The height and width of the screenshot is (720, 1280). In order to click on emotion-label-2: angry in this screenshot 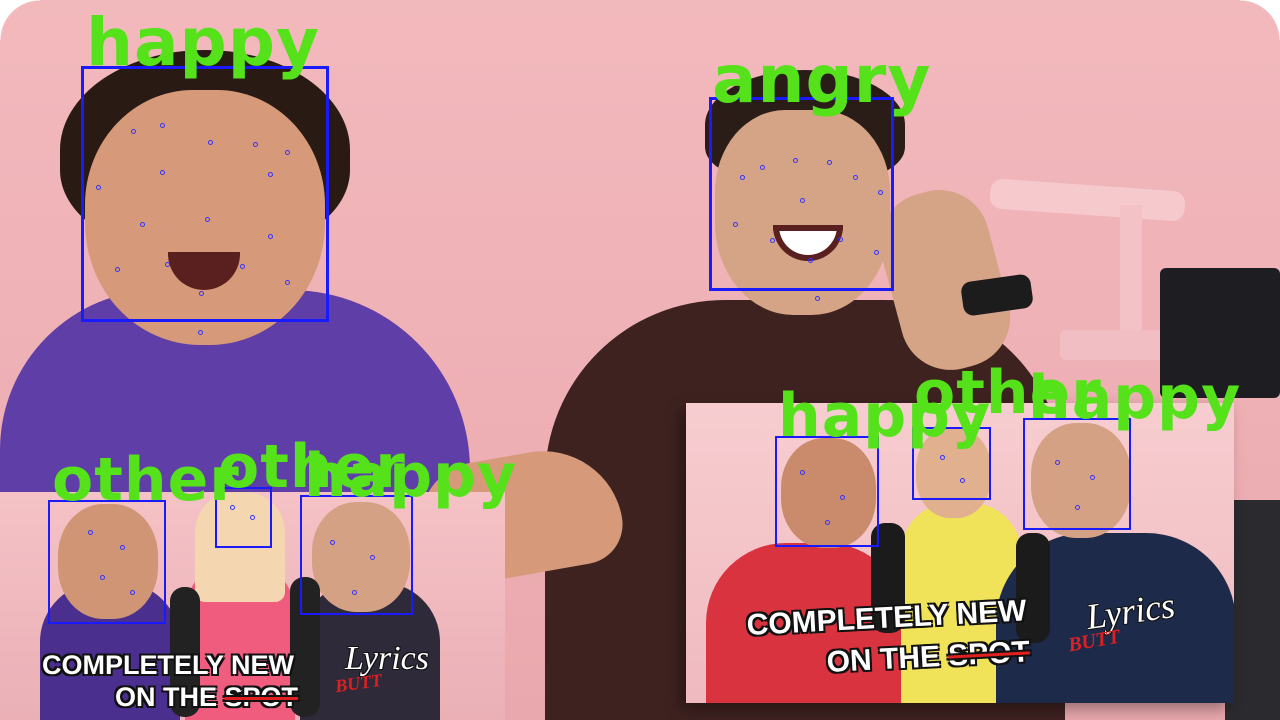, I will do `click(822, 79)`.